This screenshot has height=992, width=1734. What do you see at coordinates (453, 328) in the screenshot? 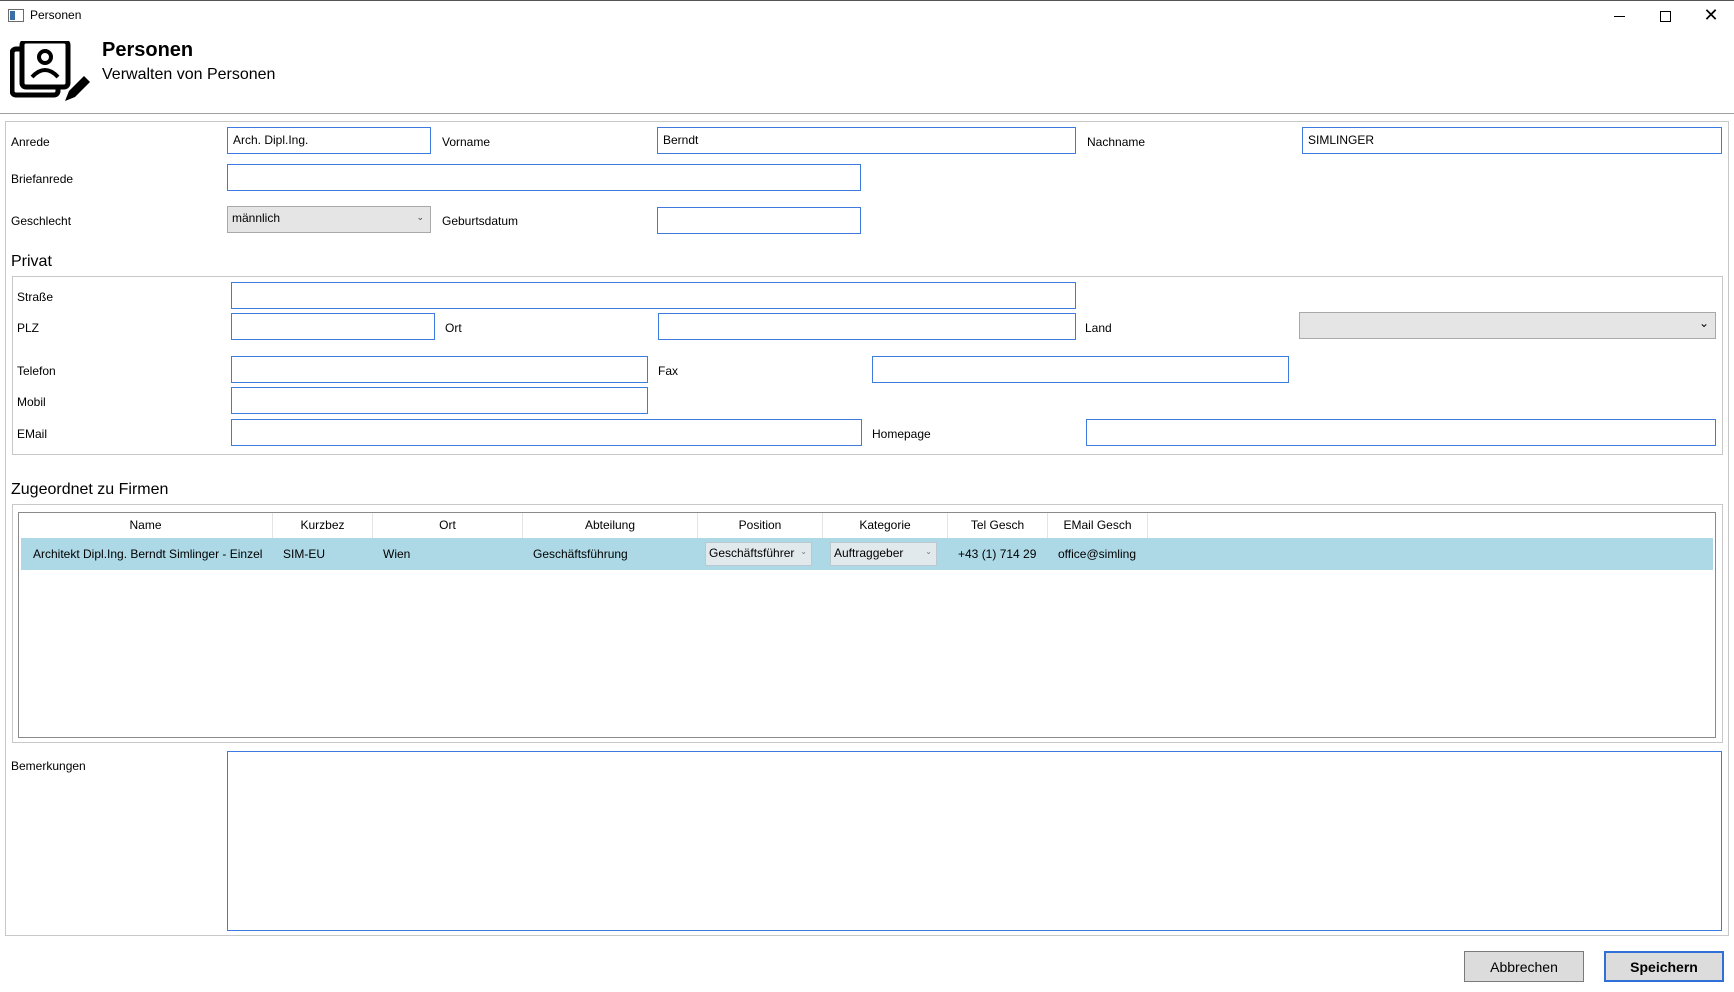
I see `ort-label: Ort` at bounding box center [453, 328].